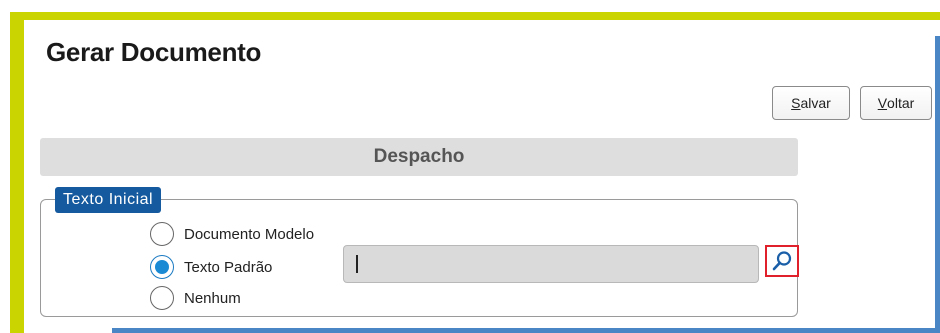 The height and width of the screenshot is (333, 940). What do you see at coordinates (901, 103) in the screenshot?
I see `back-label-rest: oltar` at bounding box center [901, 103].